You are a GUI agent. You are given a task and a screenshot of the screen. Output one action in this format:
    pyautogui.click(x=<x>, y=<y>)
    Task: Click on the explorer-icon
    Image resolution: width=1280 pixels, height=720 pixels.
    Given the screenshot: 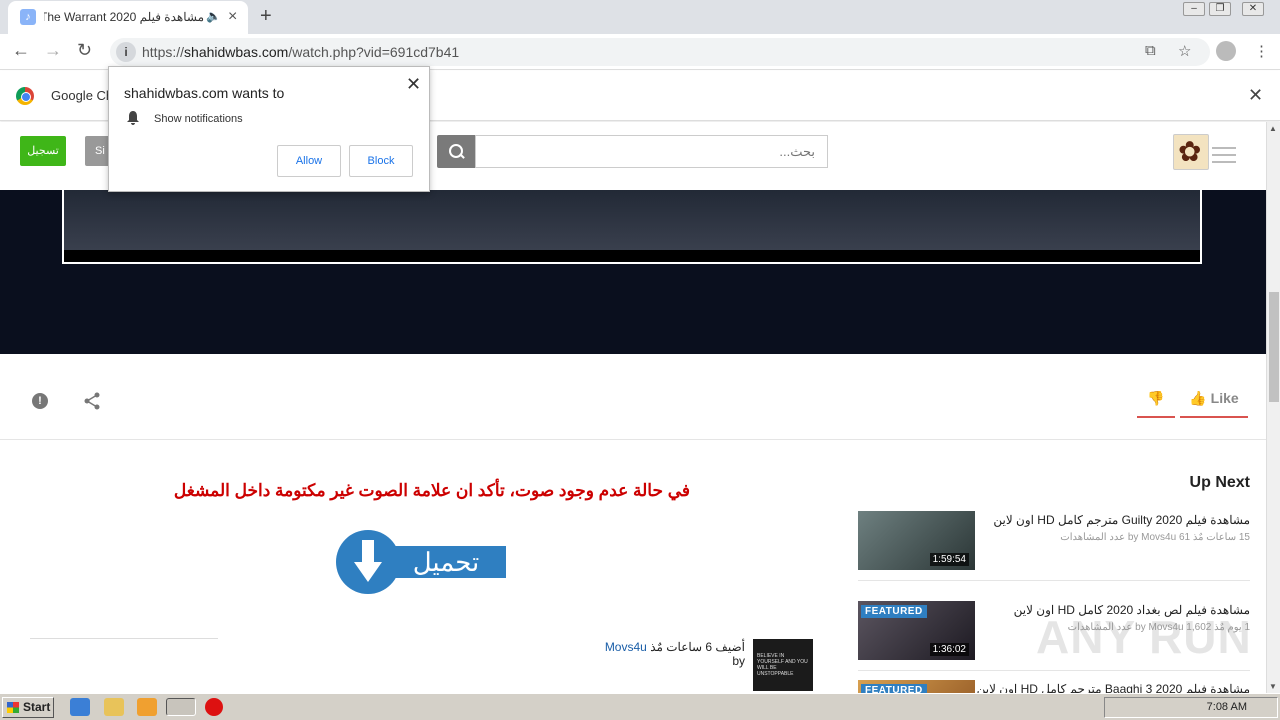 What is the action you would take?
    pyautogui.click(x=114, y=707)
    